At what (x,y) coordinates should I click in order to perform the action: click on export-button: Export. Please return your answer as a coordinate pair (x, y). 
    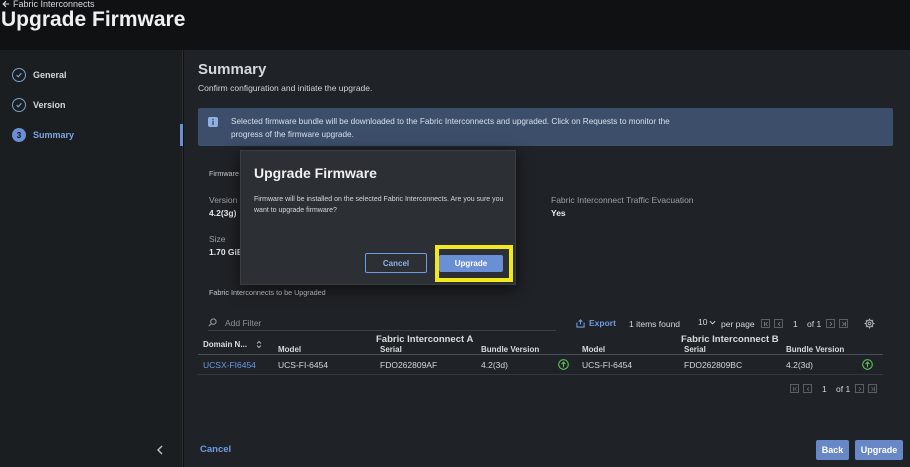
    Looking at the image, I should click on (596, 323).